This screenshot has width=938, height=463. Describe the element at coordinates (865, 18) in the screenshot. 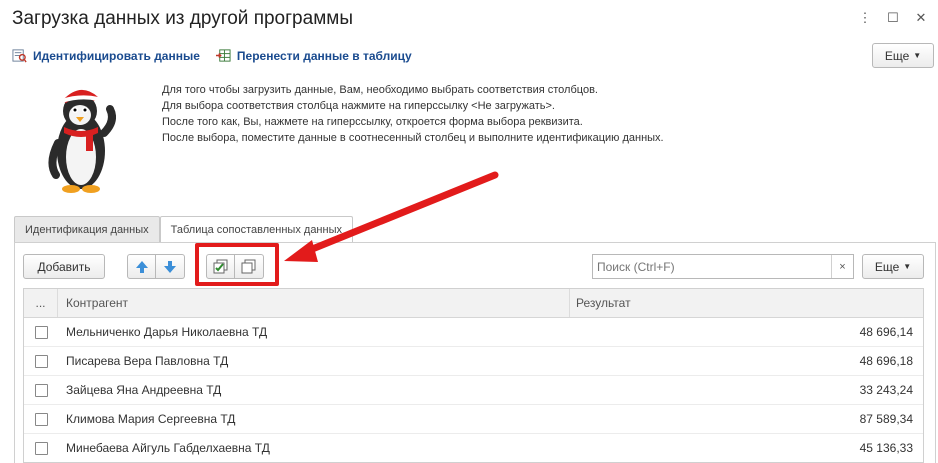

I see `kebab-icon: ⋮` at that location.